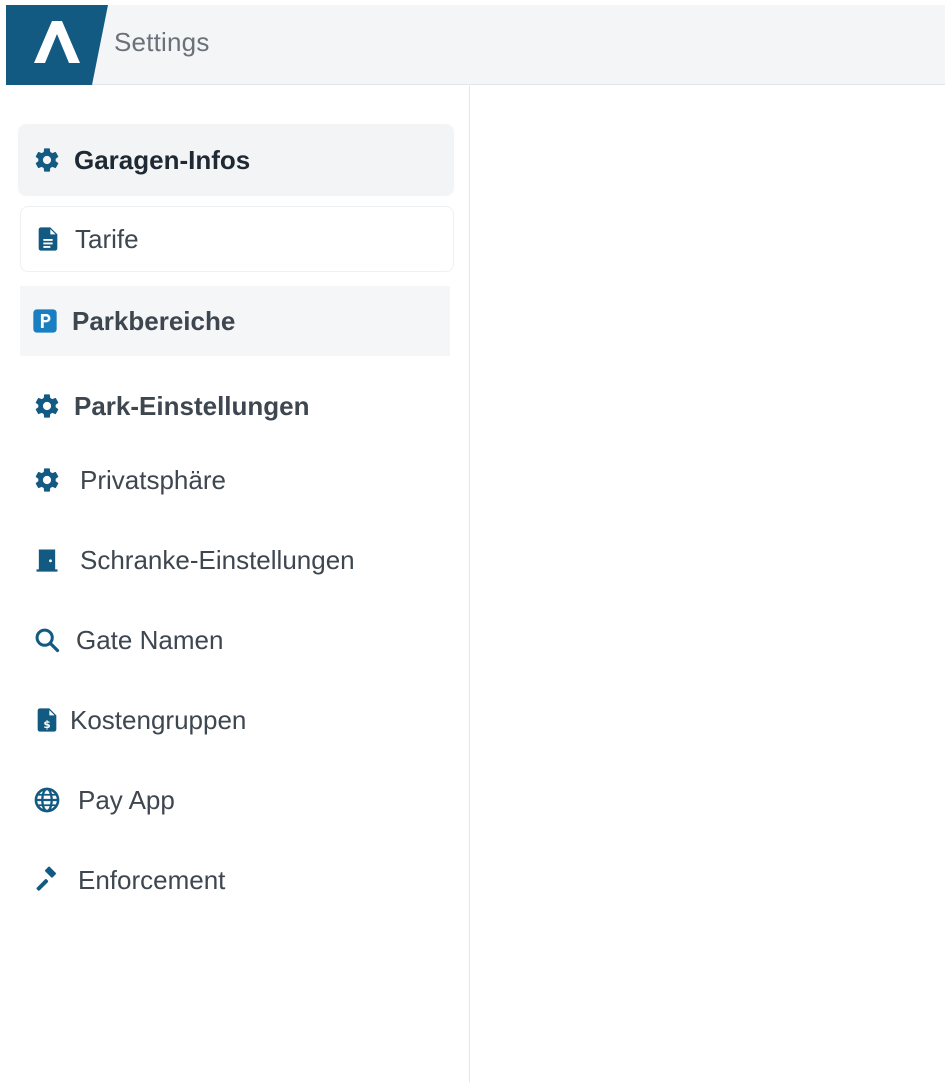  I want to click on sidebar-item-label: Garagen-Infos, so click(162, 159).